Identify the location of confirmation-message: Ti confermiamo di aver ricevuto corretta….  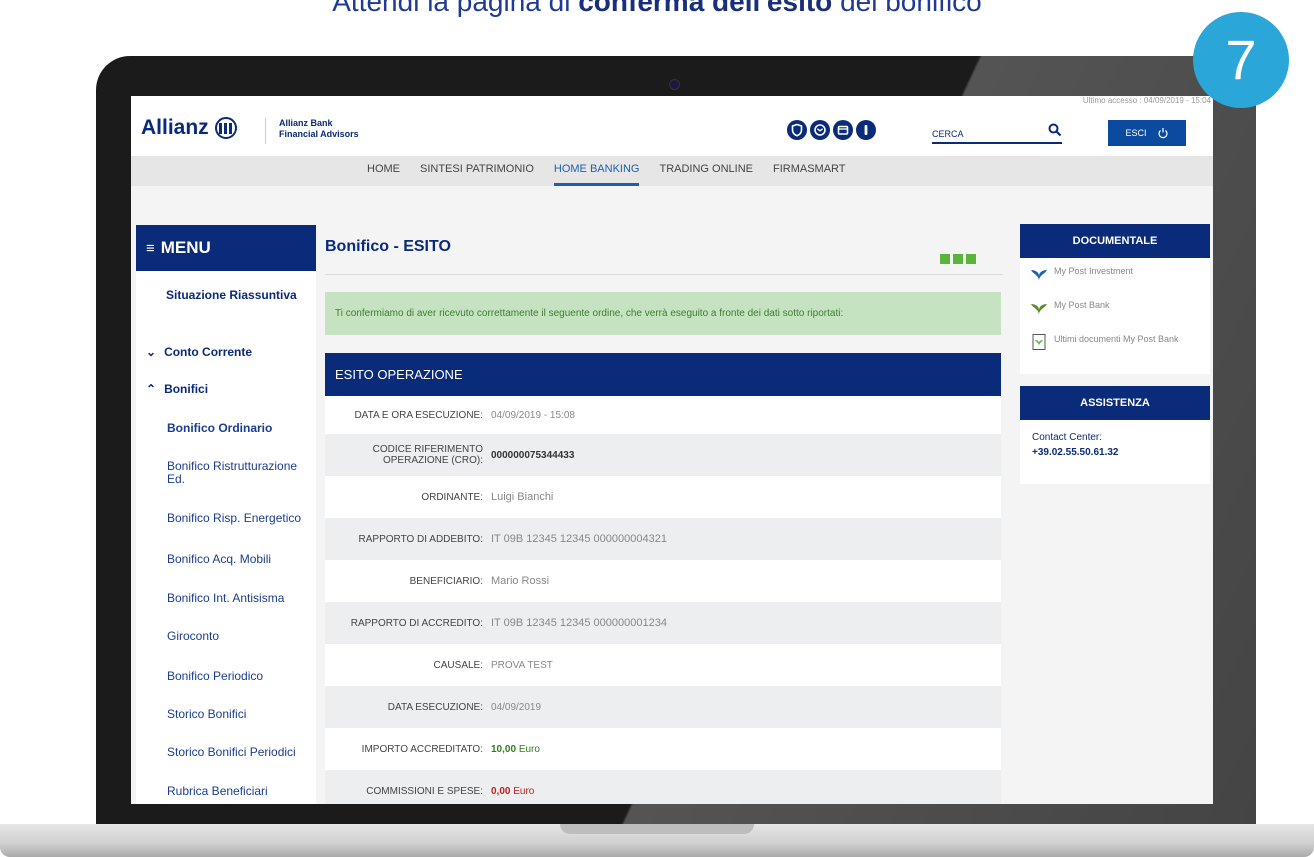
(663, 313).